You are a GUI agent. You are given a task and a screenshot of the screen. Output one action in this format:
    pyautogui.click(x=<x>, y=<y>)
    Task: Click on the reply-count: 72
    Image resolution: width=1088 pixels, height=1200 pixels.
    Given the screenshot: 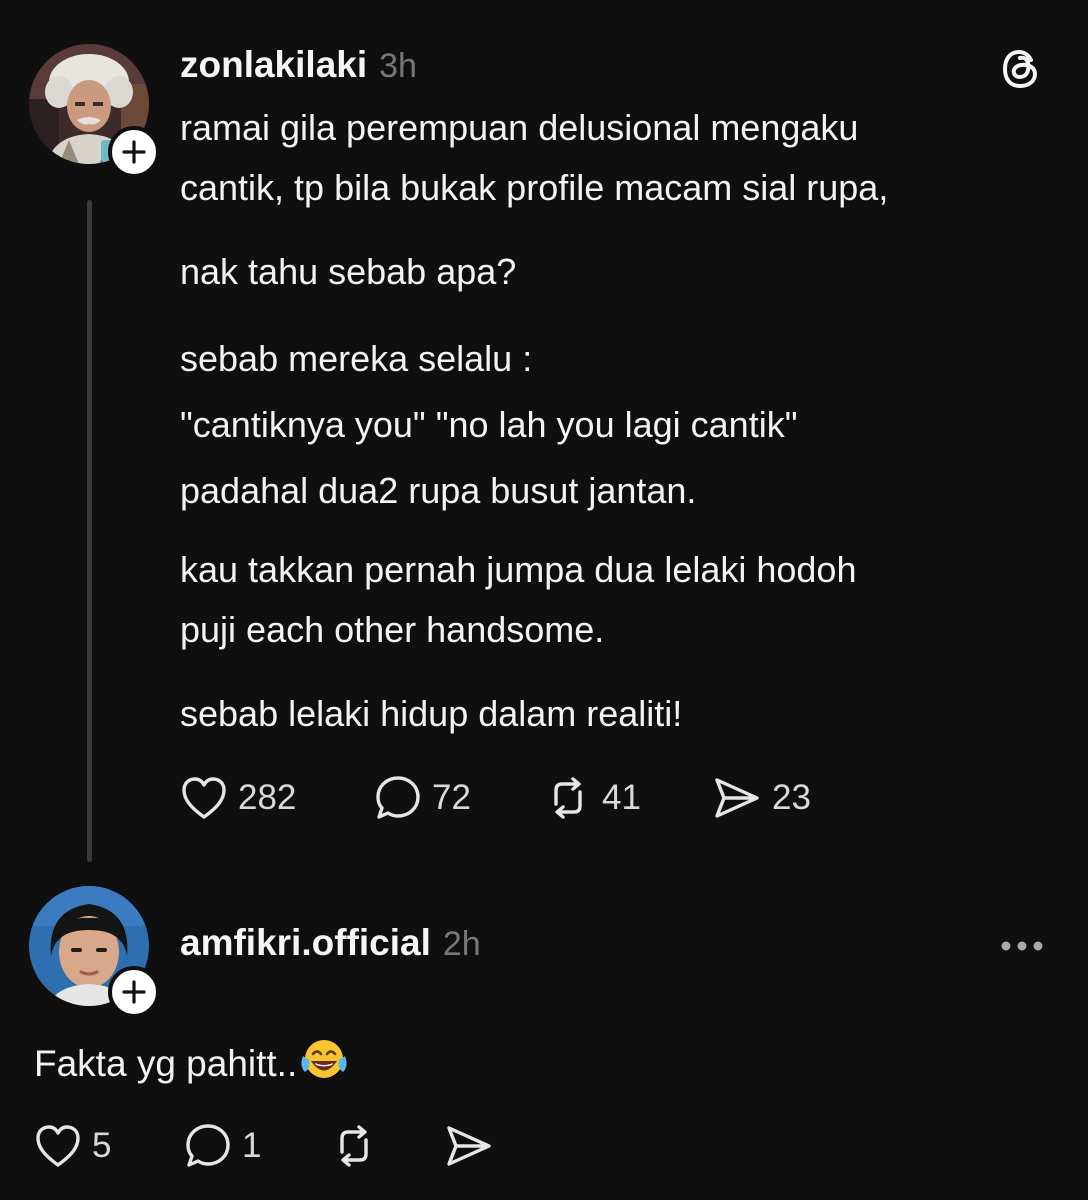 What is the action you would take?
    pyautogui.click(x=451, y=797)
    